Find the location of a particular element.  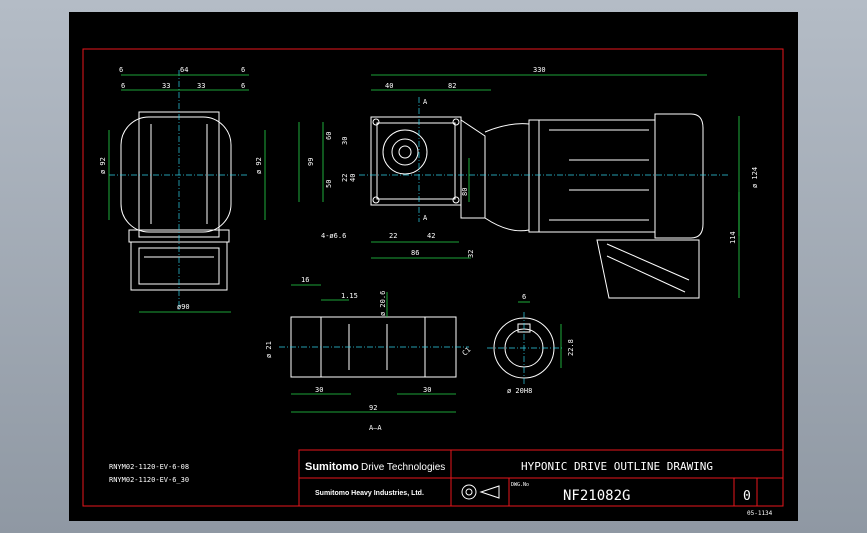

dim-bottom-32: 32 is located at coordinates (471, 254).